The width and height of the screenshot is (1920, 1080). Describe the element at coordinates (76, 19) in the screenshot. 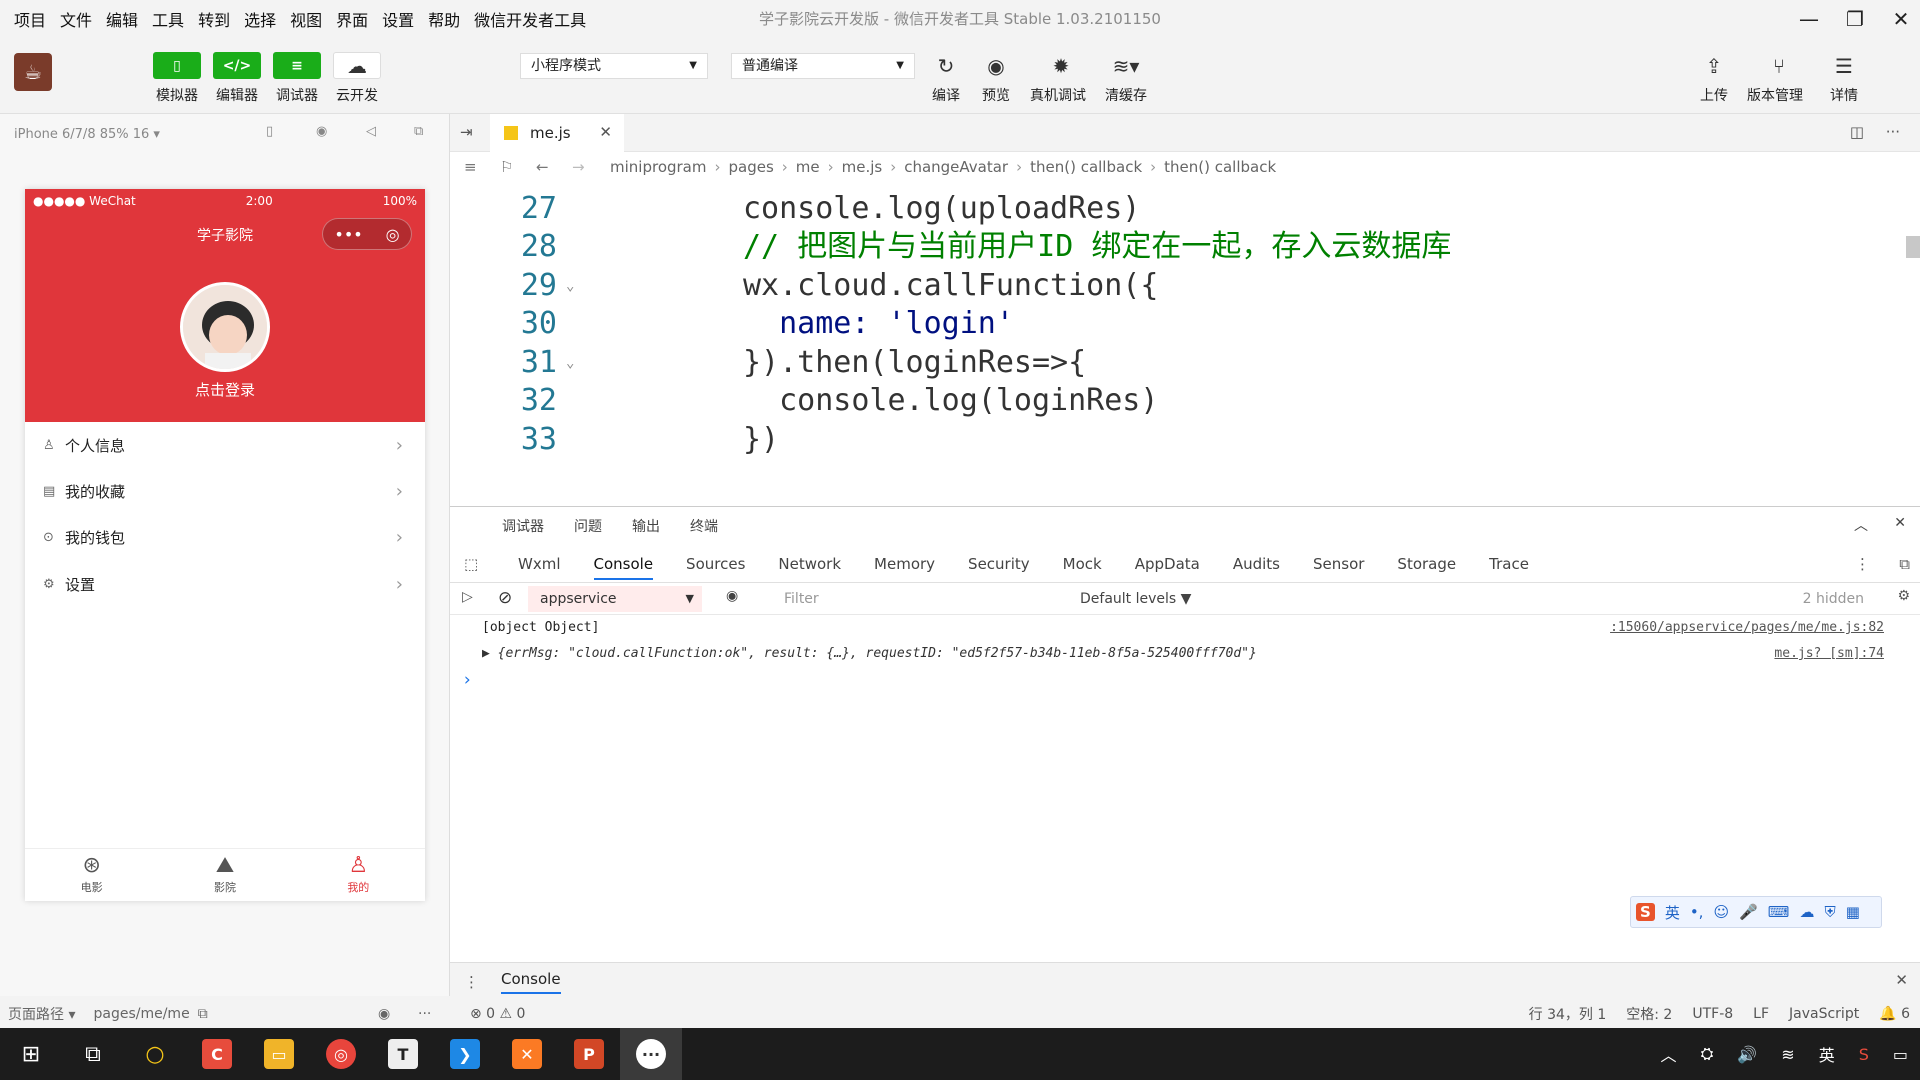

I see `menu-file: 文件` at that location.